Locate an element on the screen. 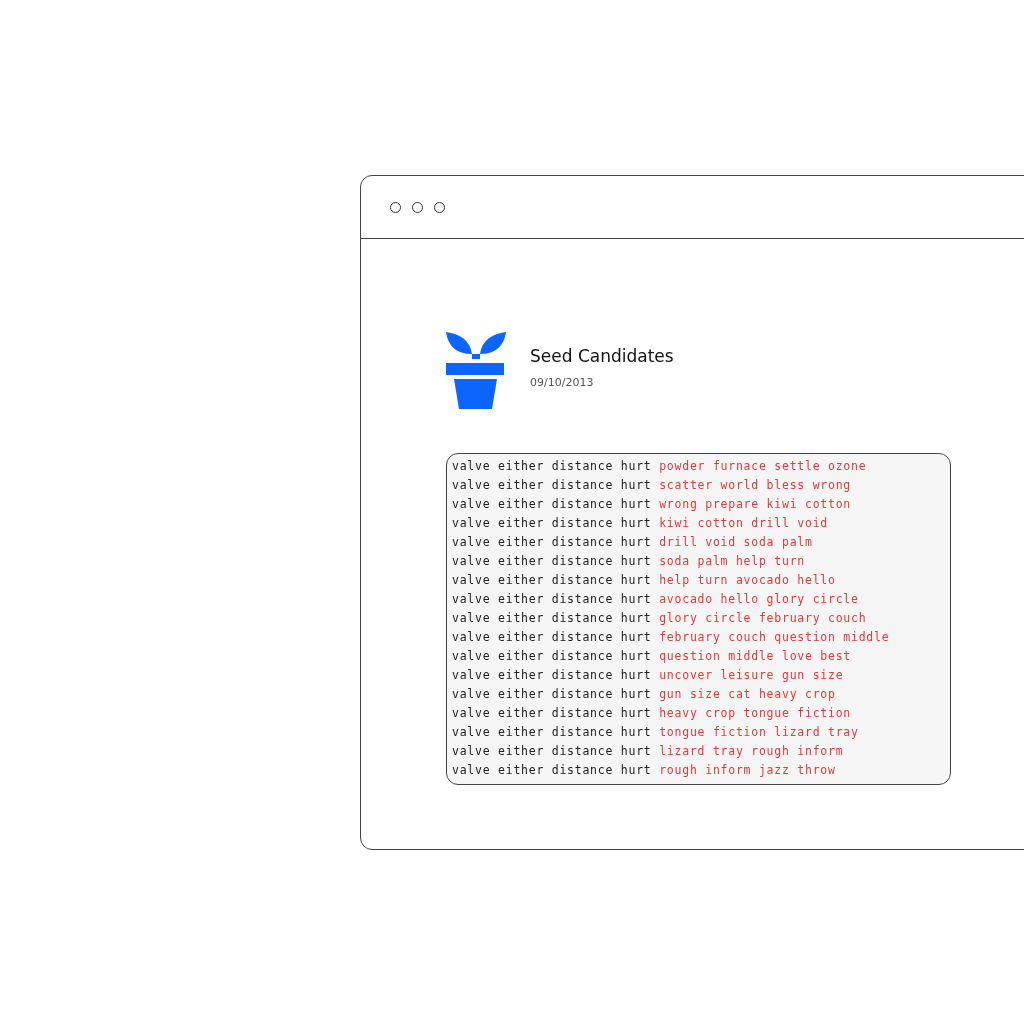 This screenshot has height=1024, width=1024. code-line: valve either distance hurt uncover leisure gun size is located at coordinates (648, 675).